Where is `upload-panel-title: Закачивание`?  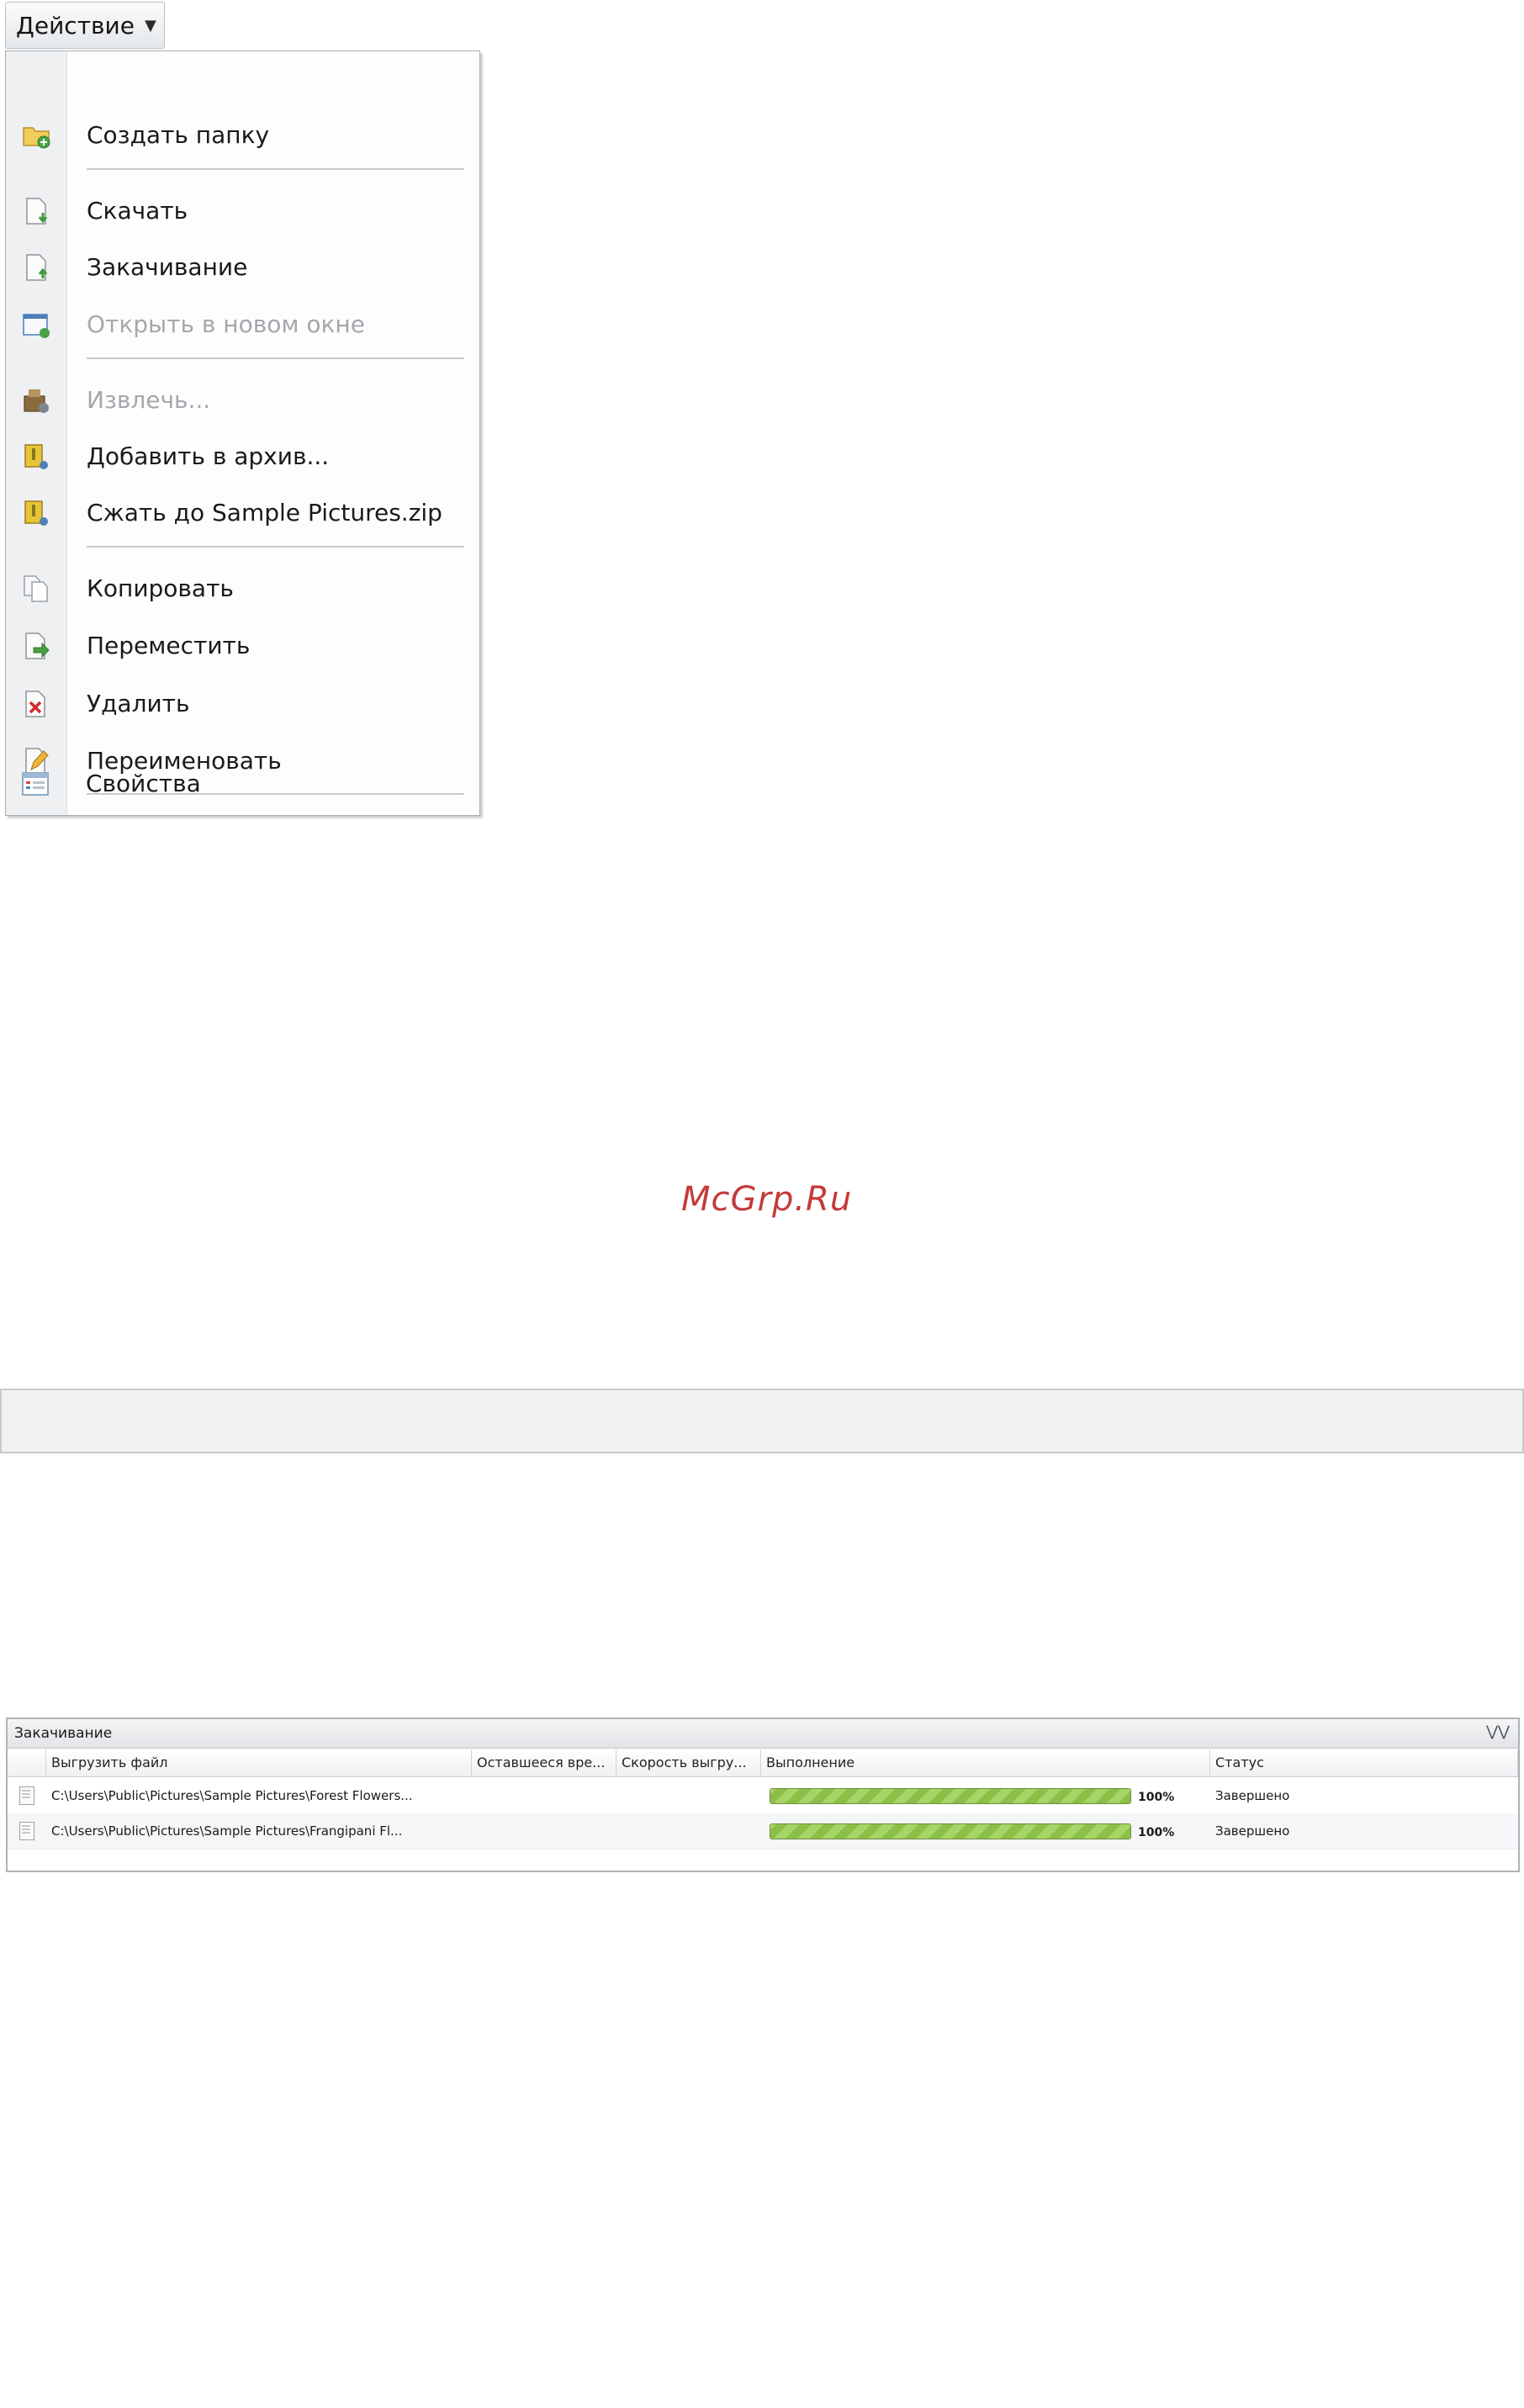 upload-panel-title: Закачивание is located at coordinates (63, 1733).